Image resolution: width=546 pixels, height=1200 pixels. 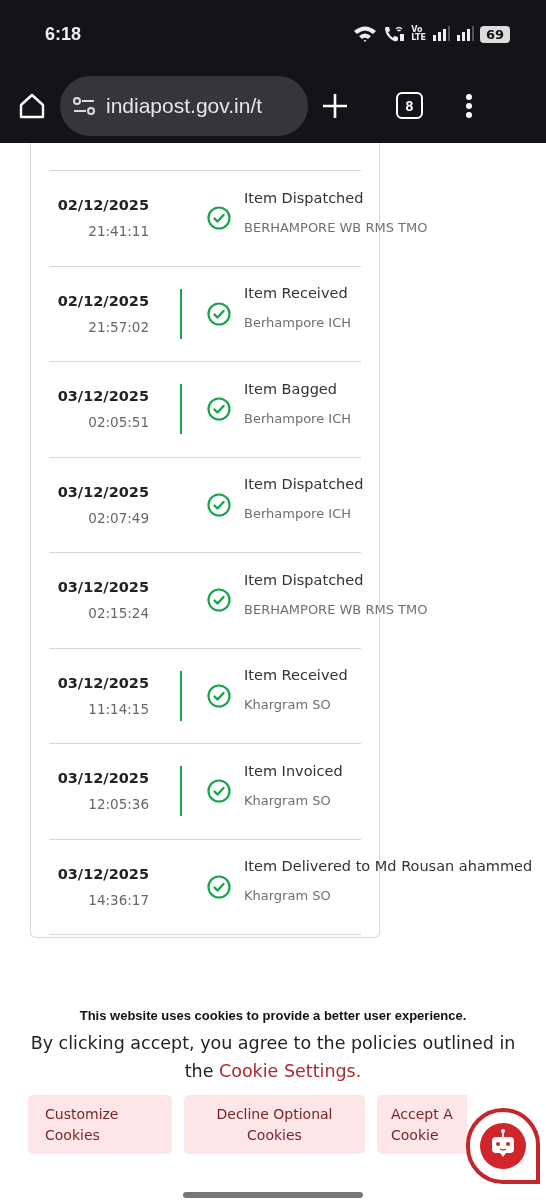 What do you see at coordinates (469, 105) in the screenshot?
I see `menu-icon` at bounding box center [469, 105].